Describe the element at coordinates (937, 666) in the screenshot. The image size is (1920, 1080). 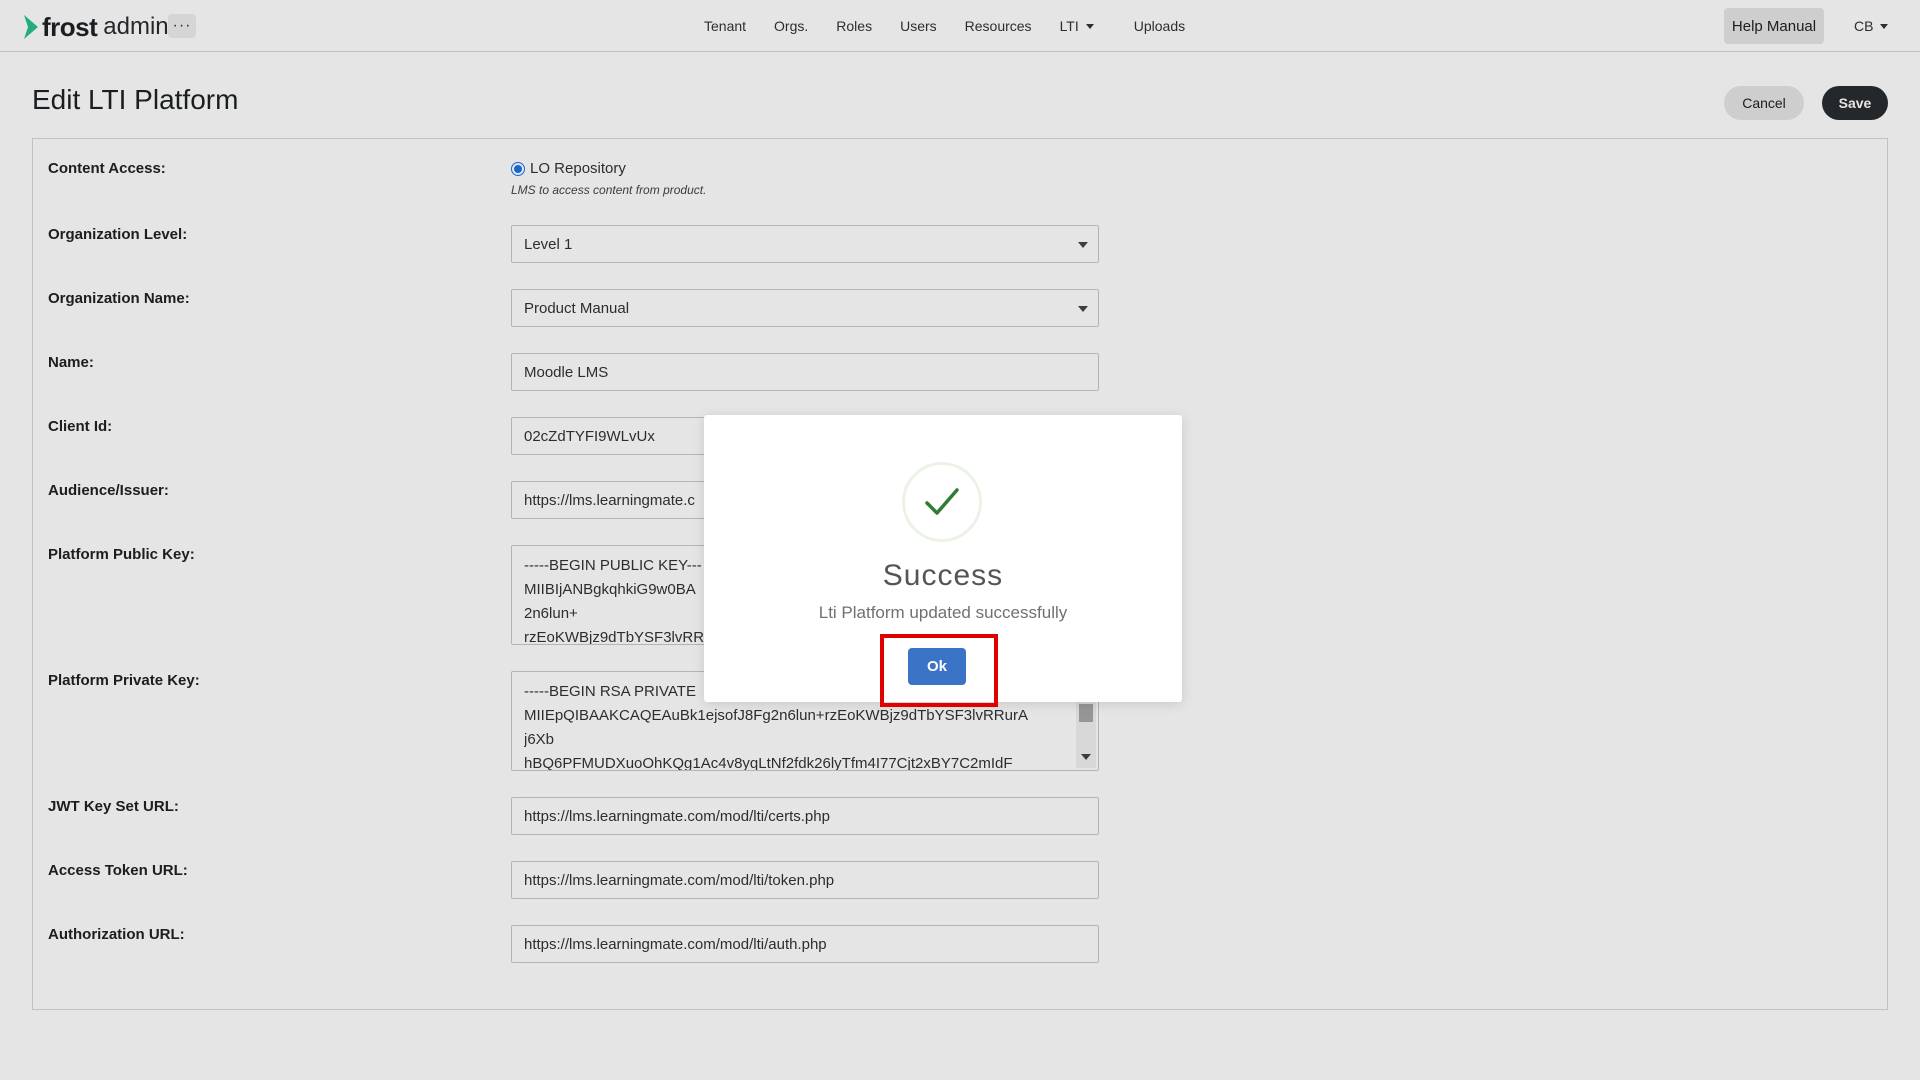
I see `ok-button: Ok` at that location.